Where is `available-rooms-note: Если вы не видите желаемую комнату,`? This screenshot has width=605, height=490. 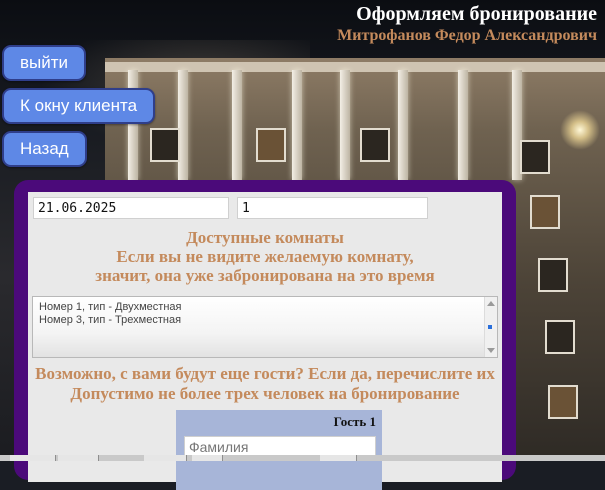
available-rooms-note: Если вы не видите желаемую комнату, is located at coordinates (265, 256).